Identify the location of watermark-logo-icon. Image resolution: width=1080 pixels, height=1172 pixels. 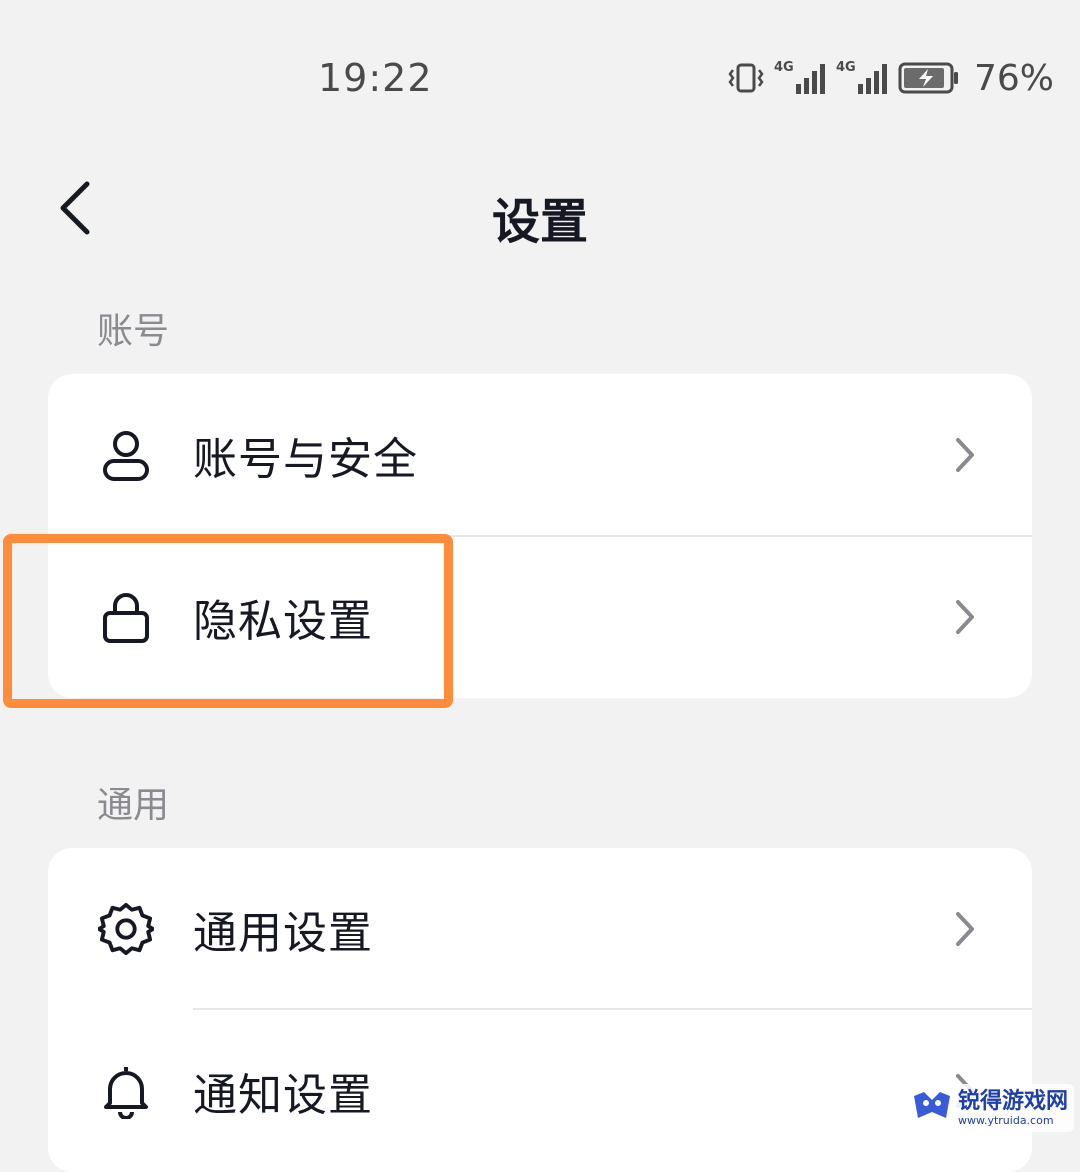
(932, 1108).